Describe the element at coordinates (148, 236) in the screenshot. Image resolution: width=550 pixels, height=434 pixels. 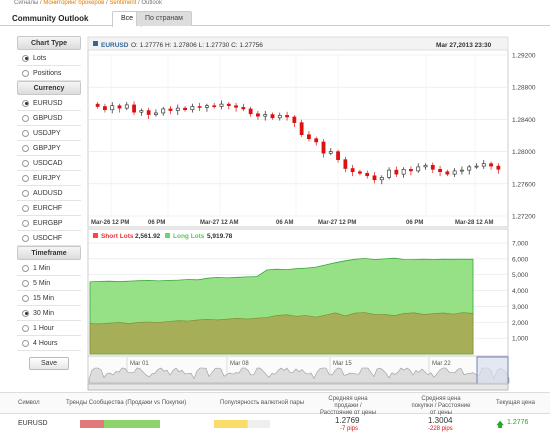
I see `short-legend-value: 2,561.92` at that location.